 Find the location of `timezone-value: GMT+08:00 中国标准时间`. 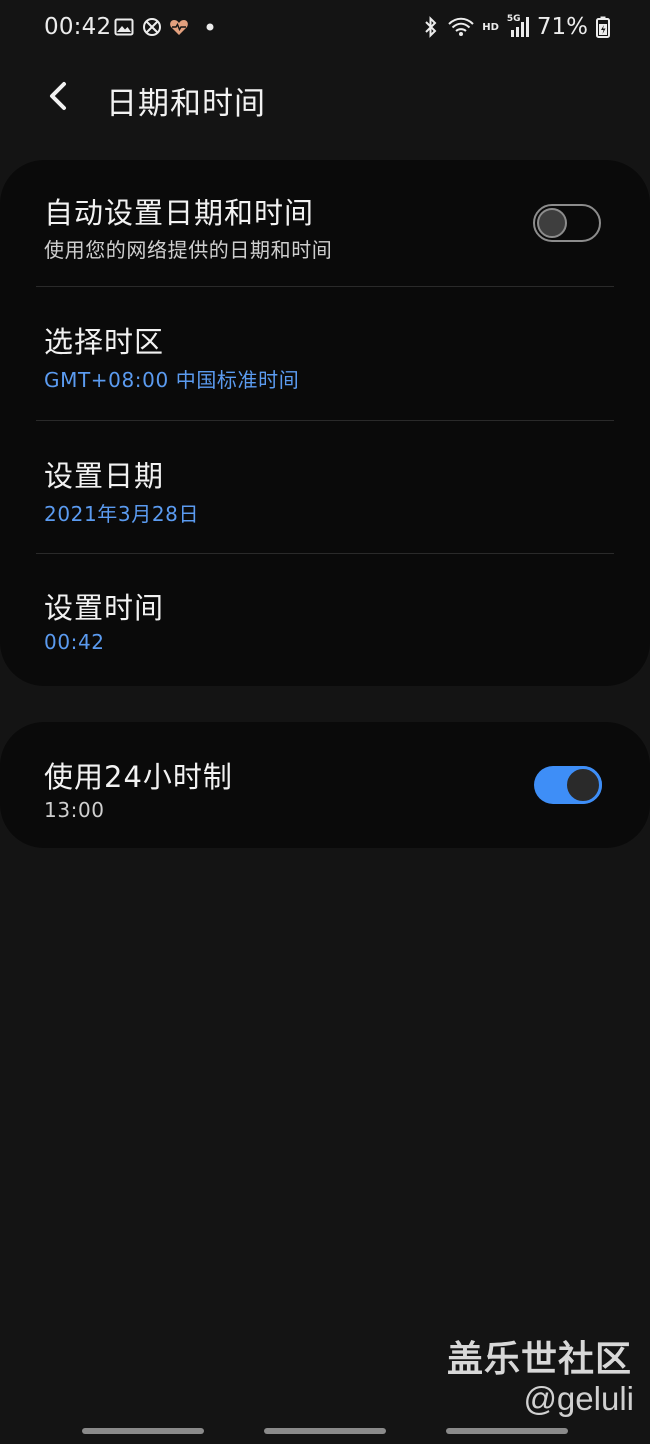

timezone-value: GMT+08:00 中国标准时间 is located at coordinates (172, 380).